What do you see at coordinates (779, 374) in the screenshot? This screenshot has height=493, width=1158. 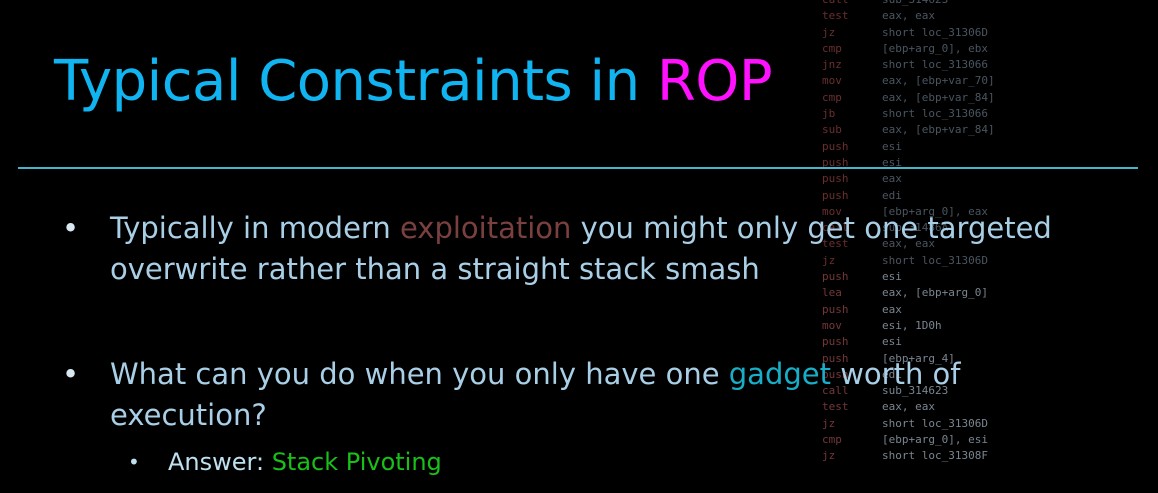 I see `bullet-highlight-gadget: gadget` at bounding box center [779, 374].